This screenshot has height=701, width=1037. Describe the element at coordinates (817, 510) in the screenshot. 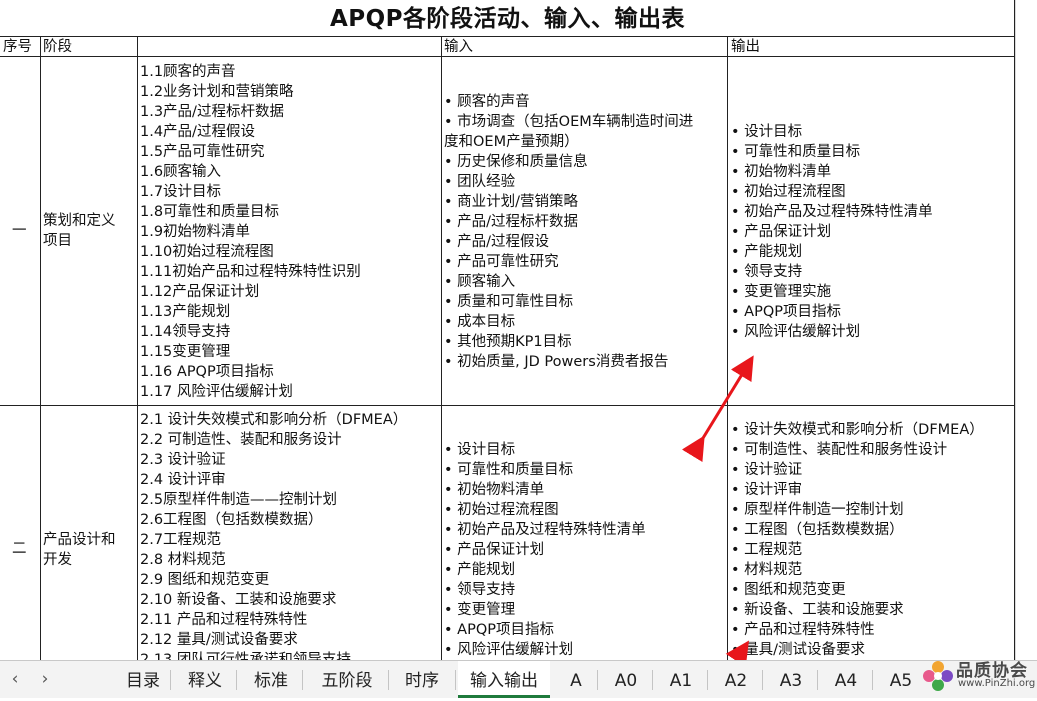

I see `cell-line: • 原型样件制造一控制计划` at that location.